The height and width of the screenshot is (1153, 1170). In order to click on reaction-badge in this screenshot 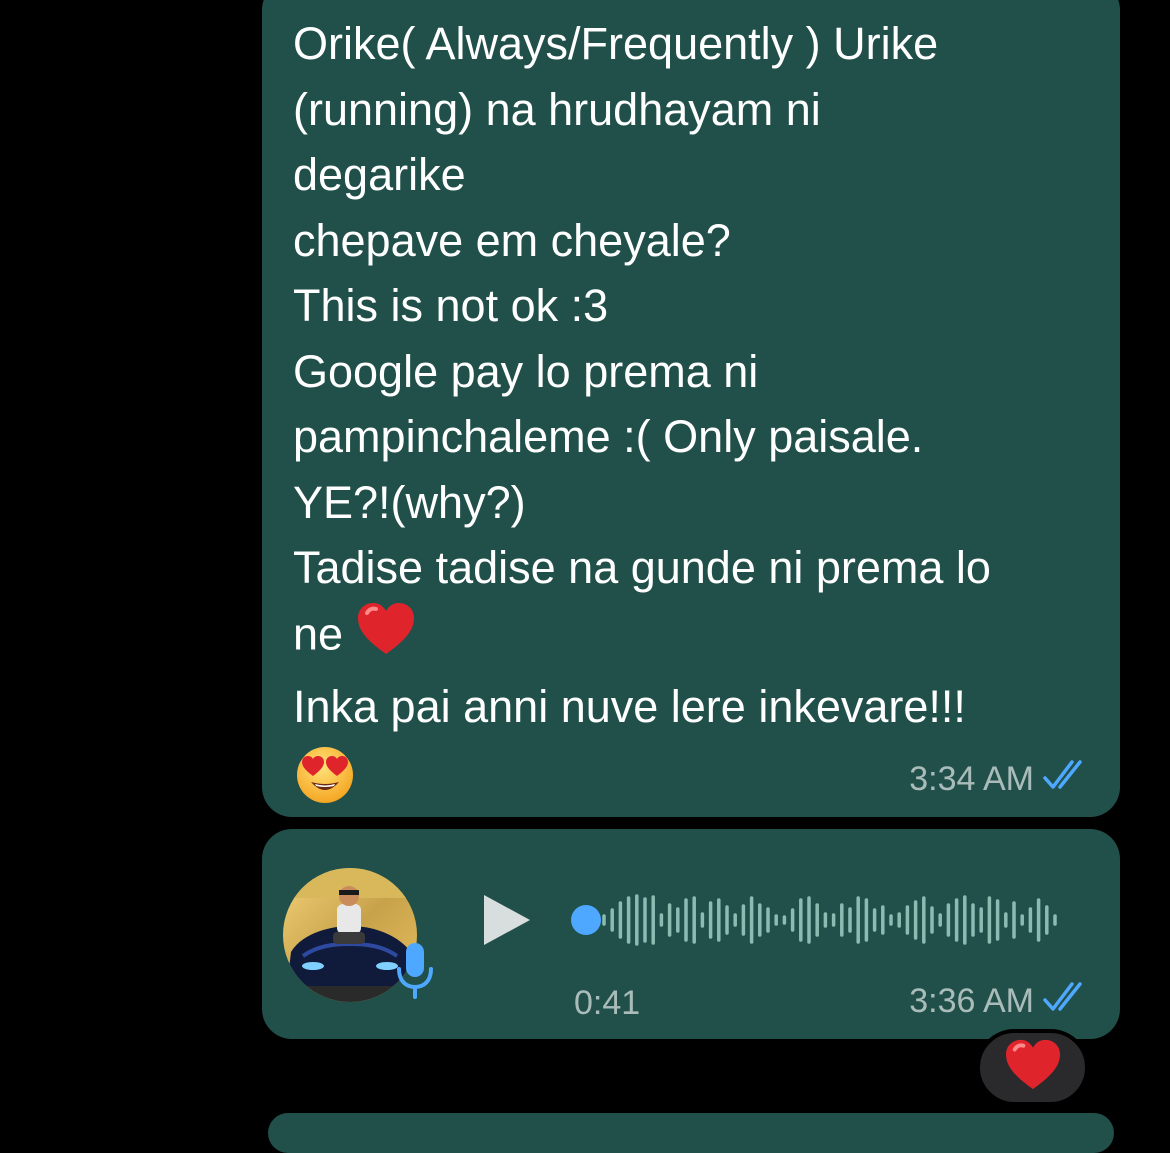, I will do `click(1032, 1067)`.